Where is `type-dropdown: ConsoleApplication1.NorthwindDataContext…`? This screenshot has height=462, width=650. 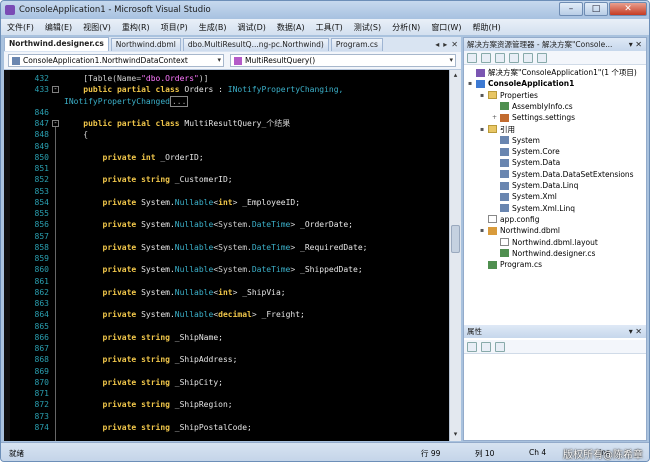 type-dropdown: ConsoleApplication1.NorthwindDataContext… is located at coordinates (116, 60).